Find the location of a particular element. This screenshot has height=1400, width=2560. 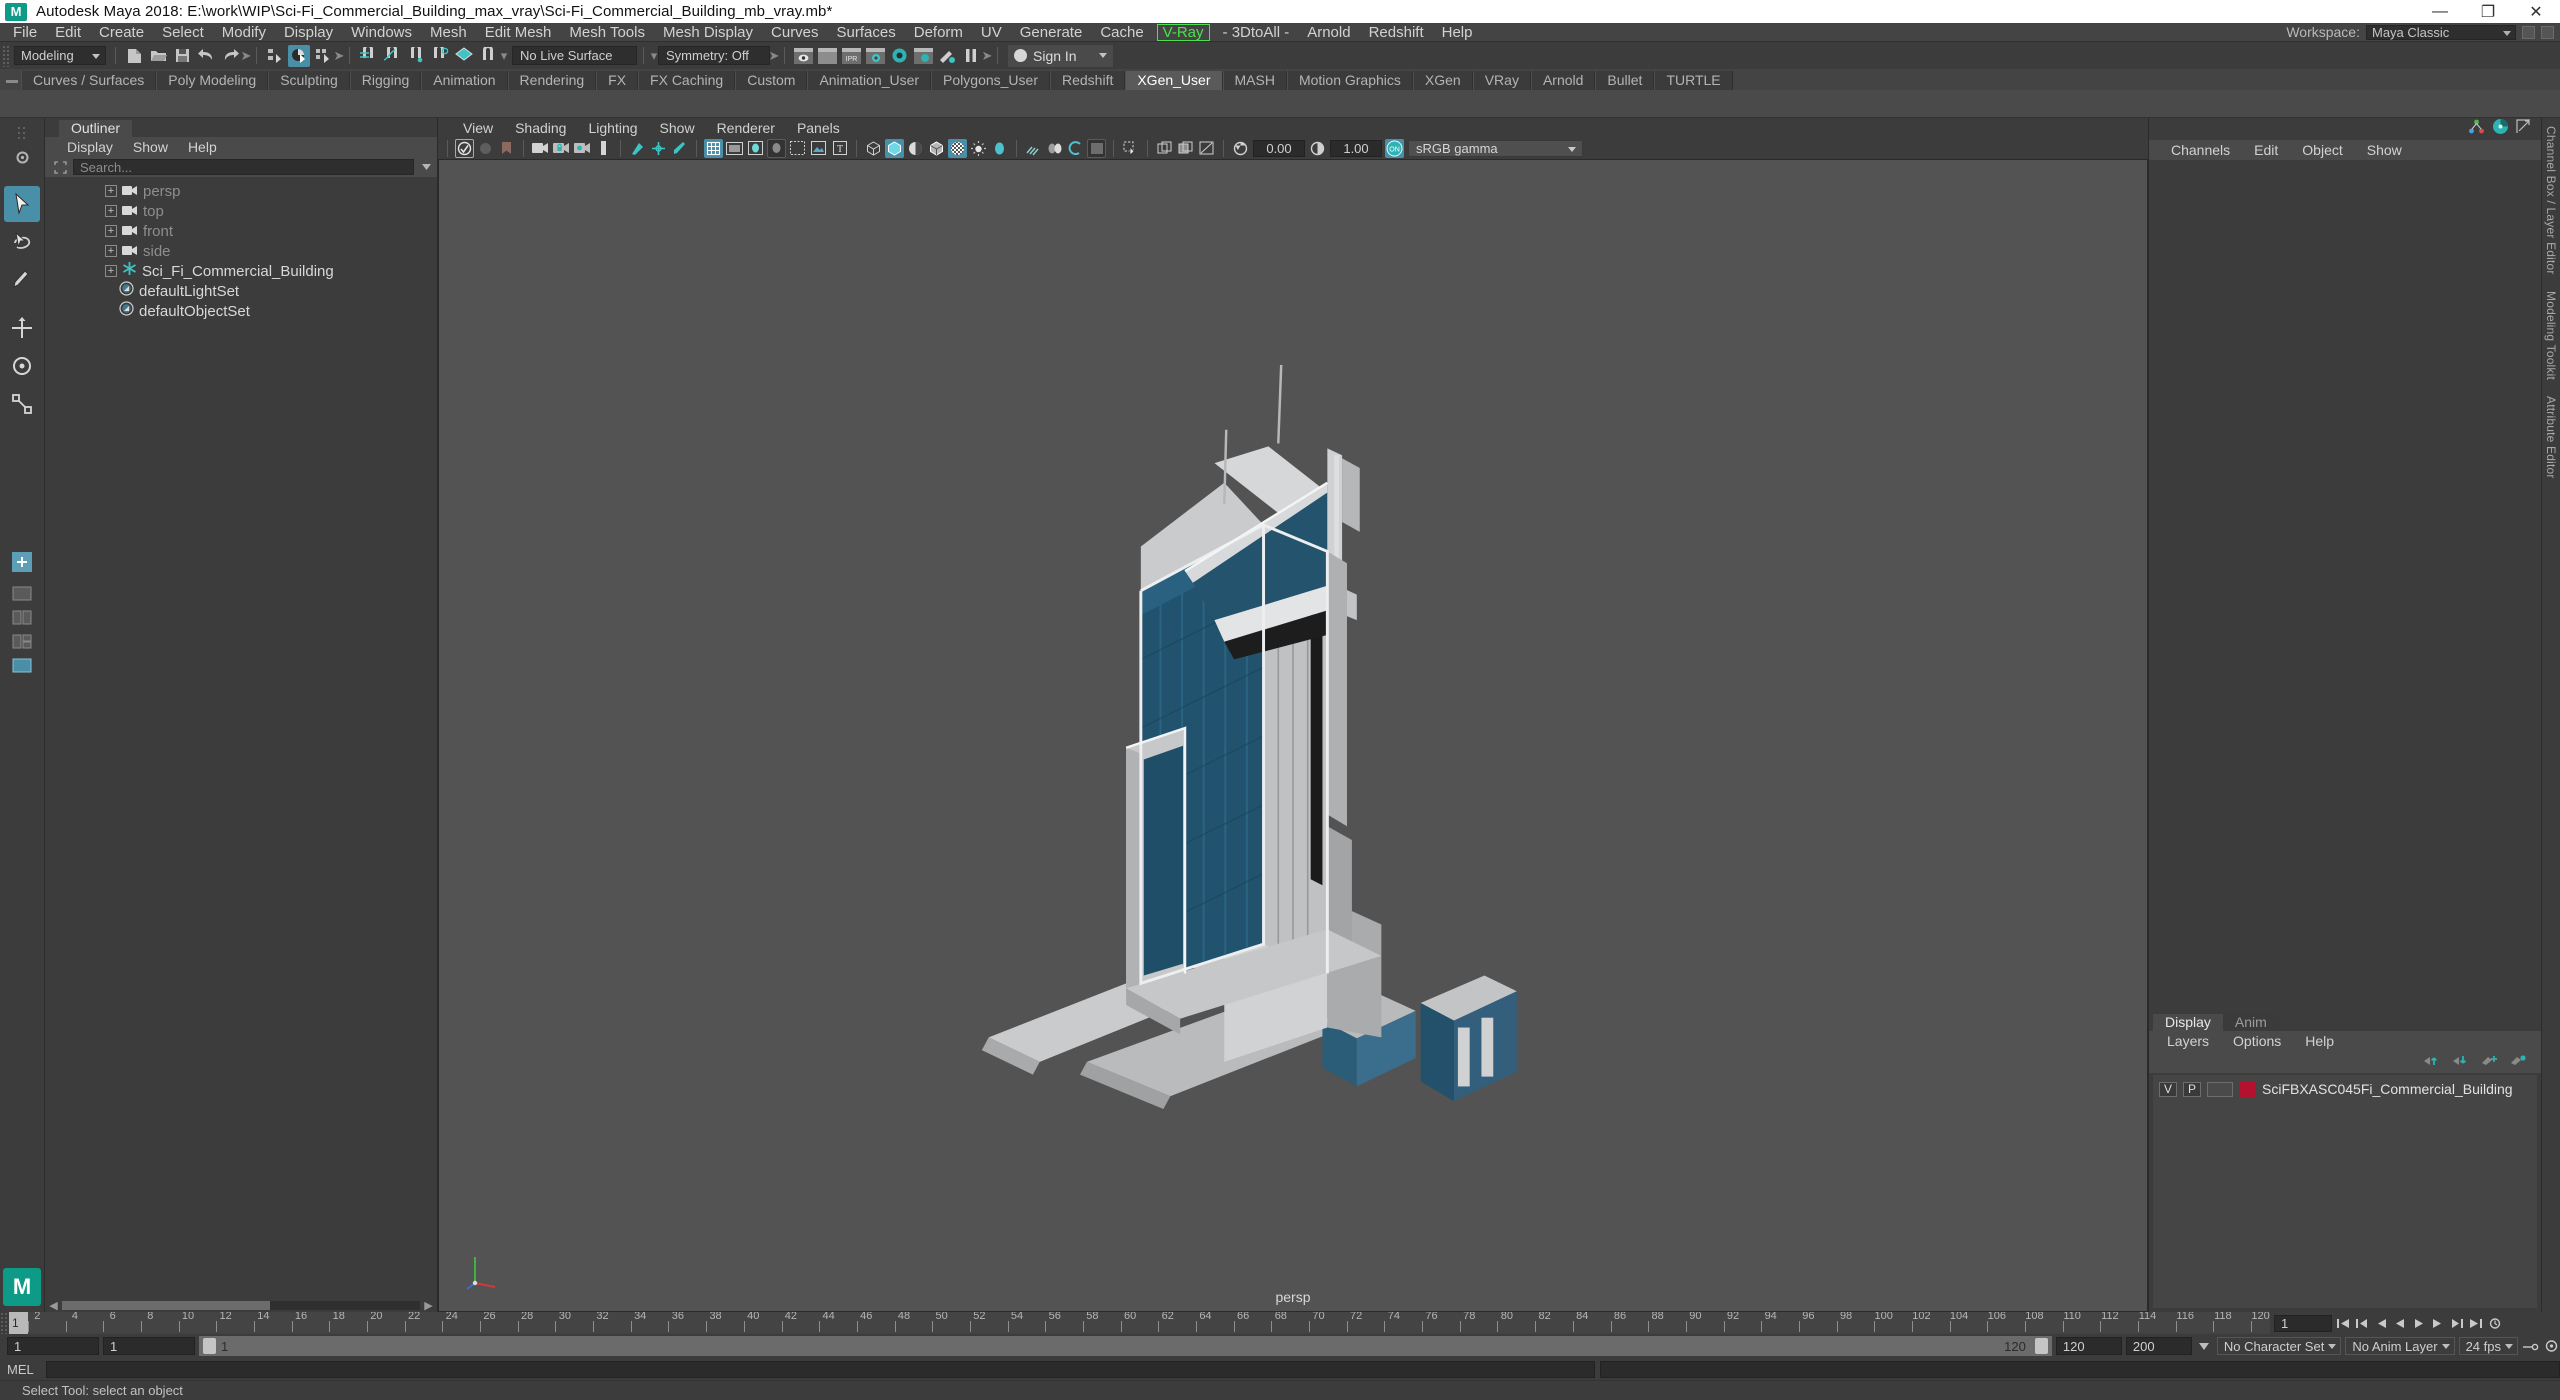

layer-row: V P SciFBXASC045Fi_Commercial_Building is located at coordinates (2345, 1089).